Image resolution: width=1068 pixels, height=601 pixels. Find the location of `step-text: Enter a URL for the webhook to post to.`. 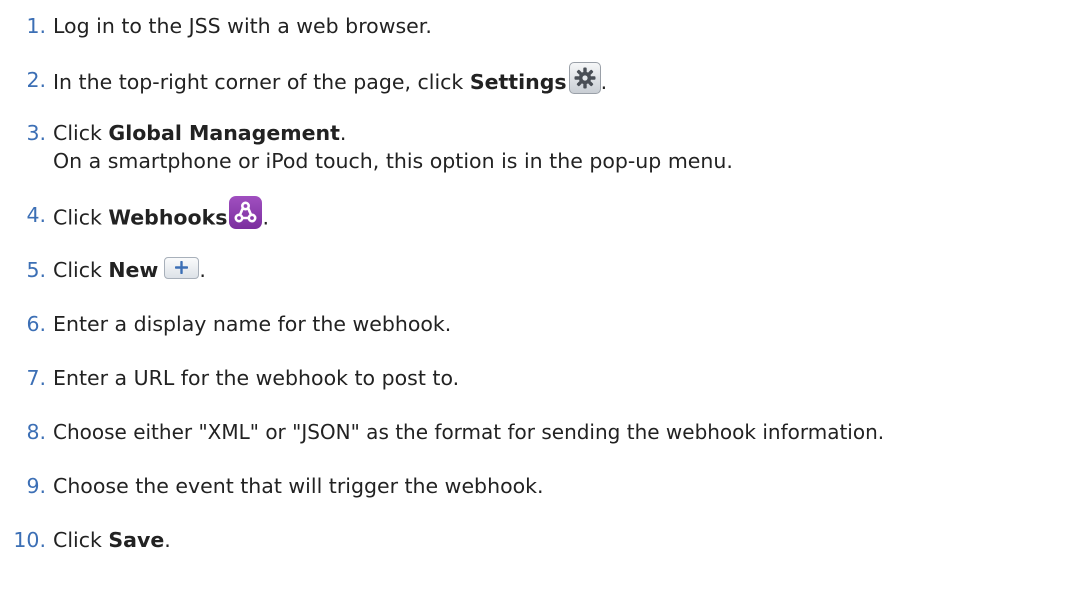

step-text: Enter a URL for the webhook to post to. is located at coordinates (256, 378).